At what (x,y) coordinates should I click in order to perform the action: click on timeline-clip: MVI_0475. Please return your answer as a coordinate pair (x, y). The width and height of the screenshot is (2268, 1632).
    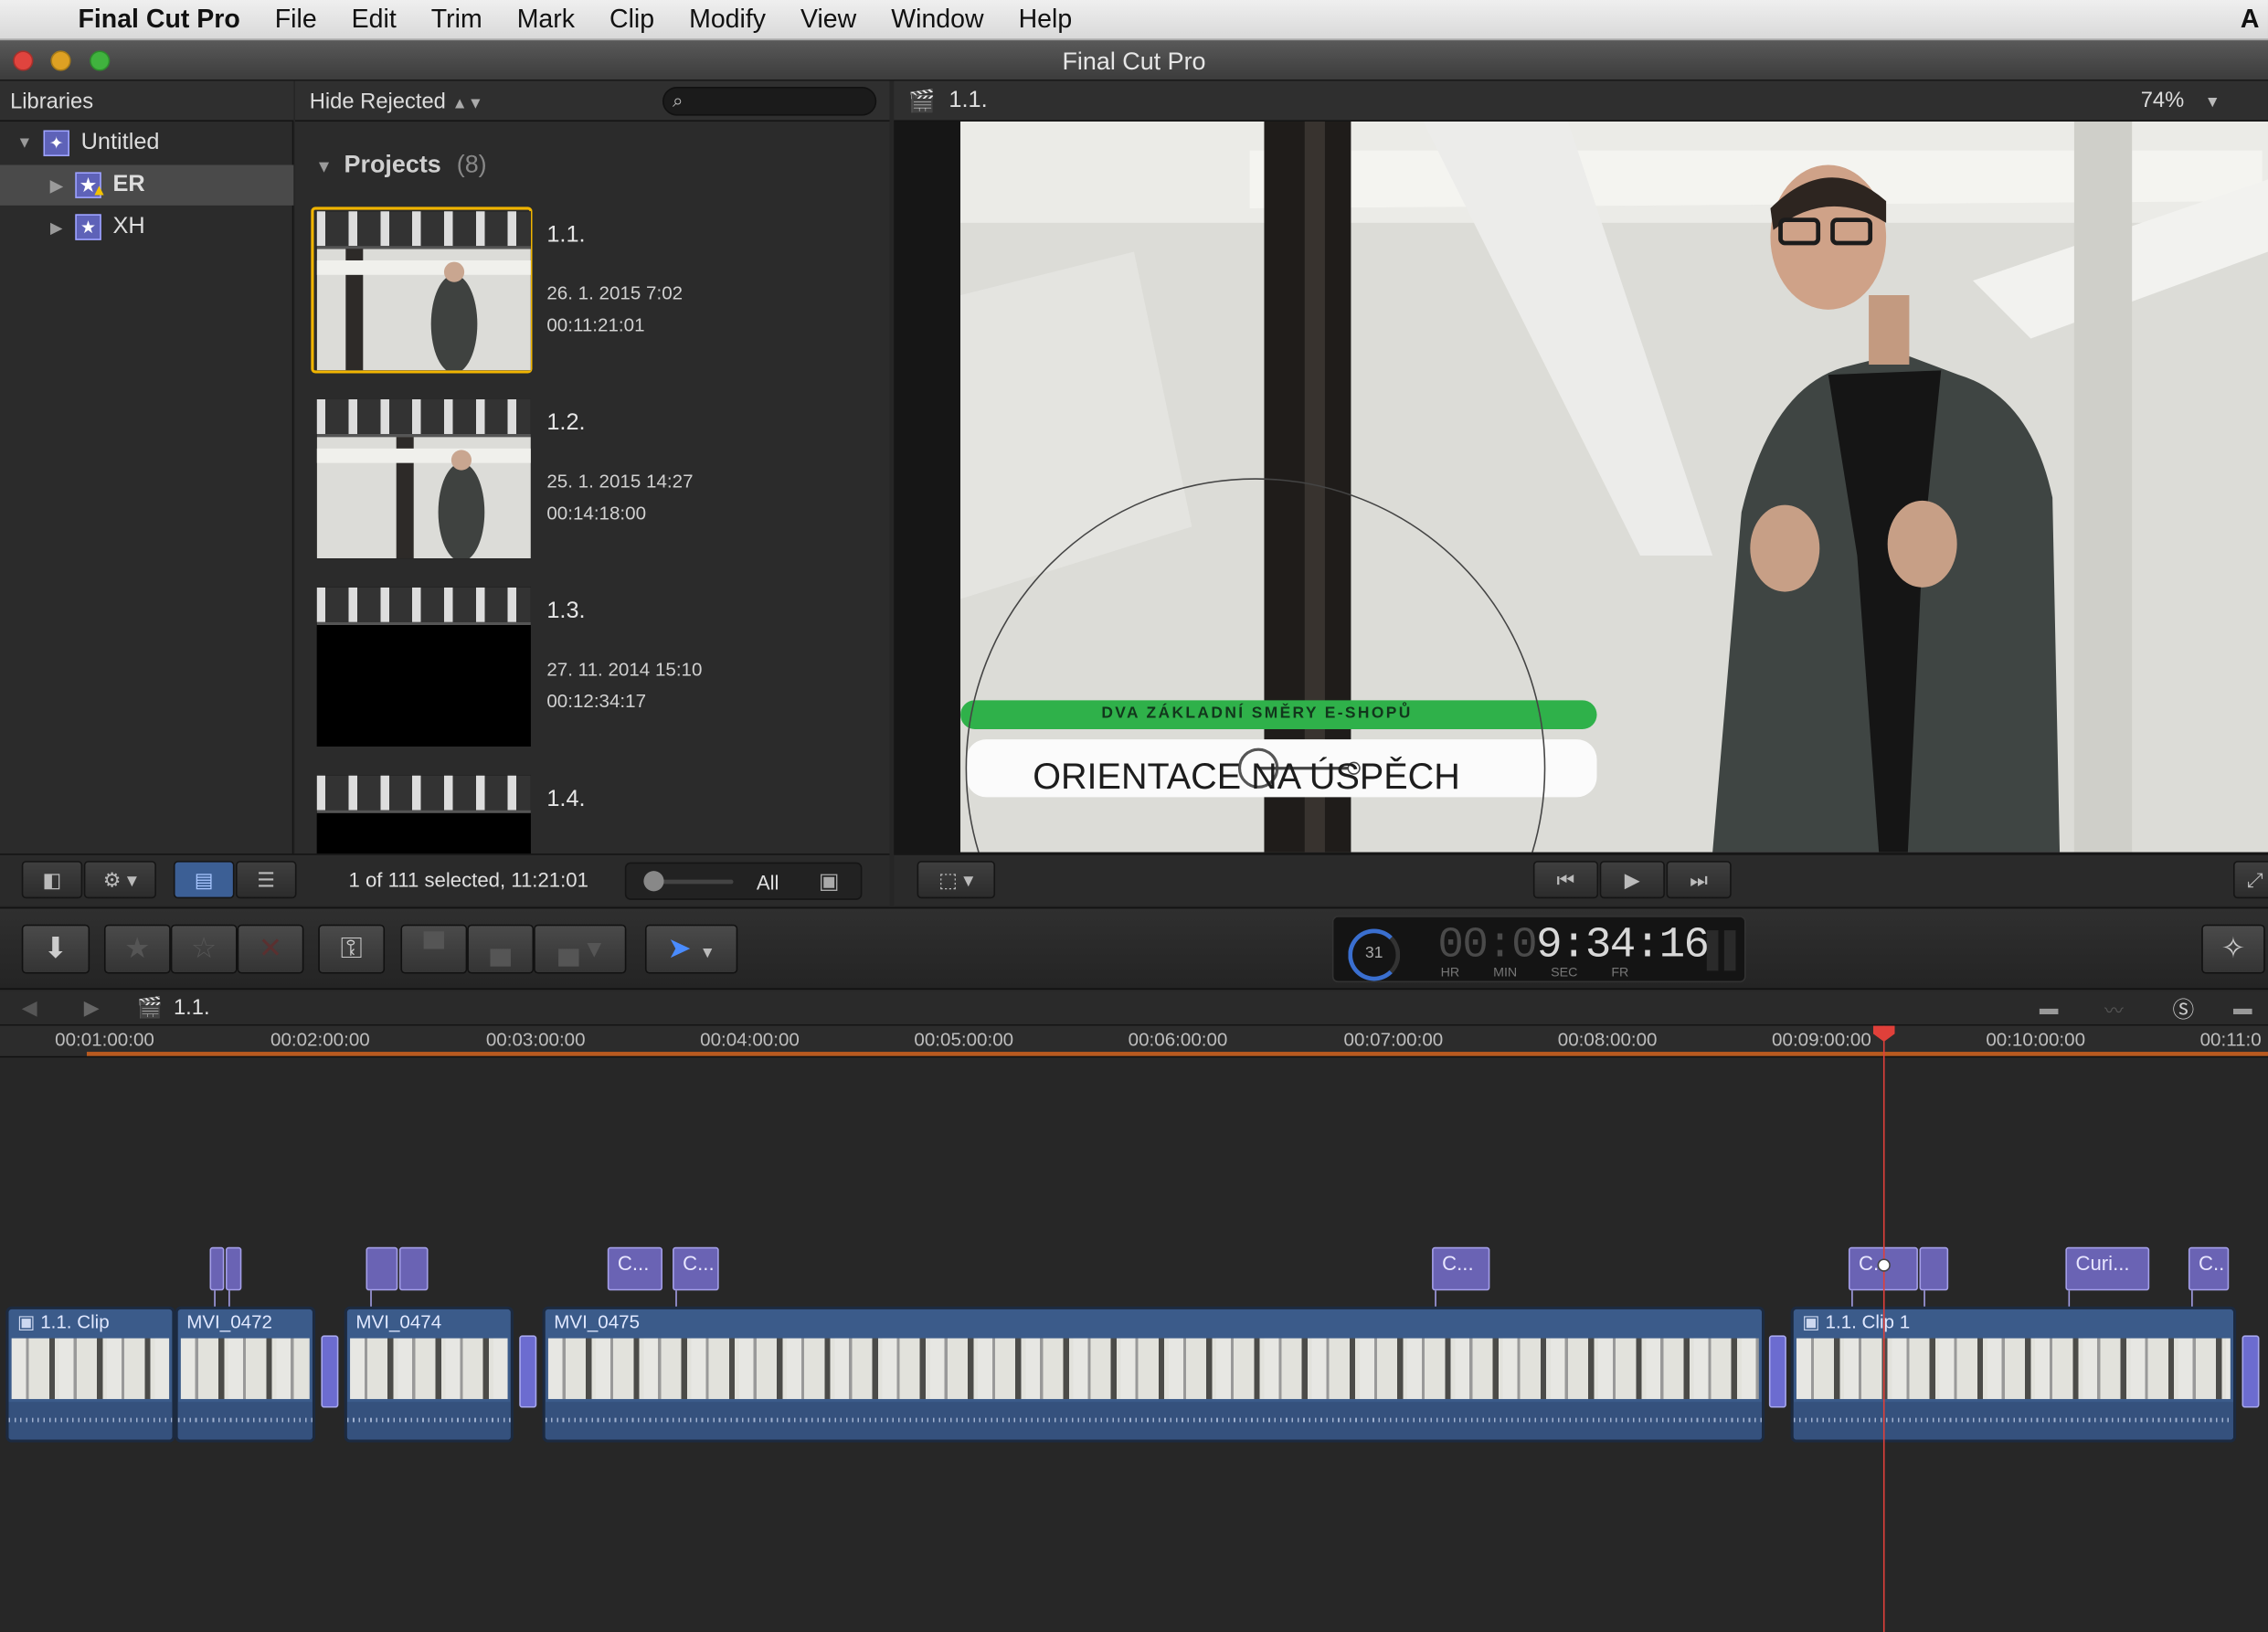
    Looking at the image, I should click on (1153, 1375).